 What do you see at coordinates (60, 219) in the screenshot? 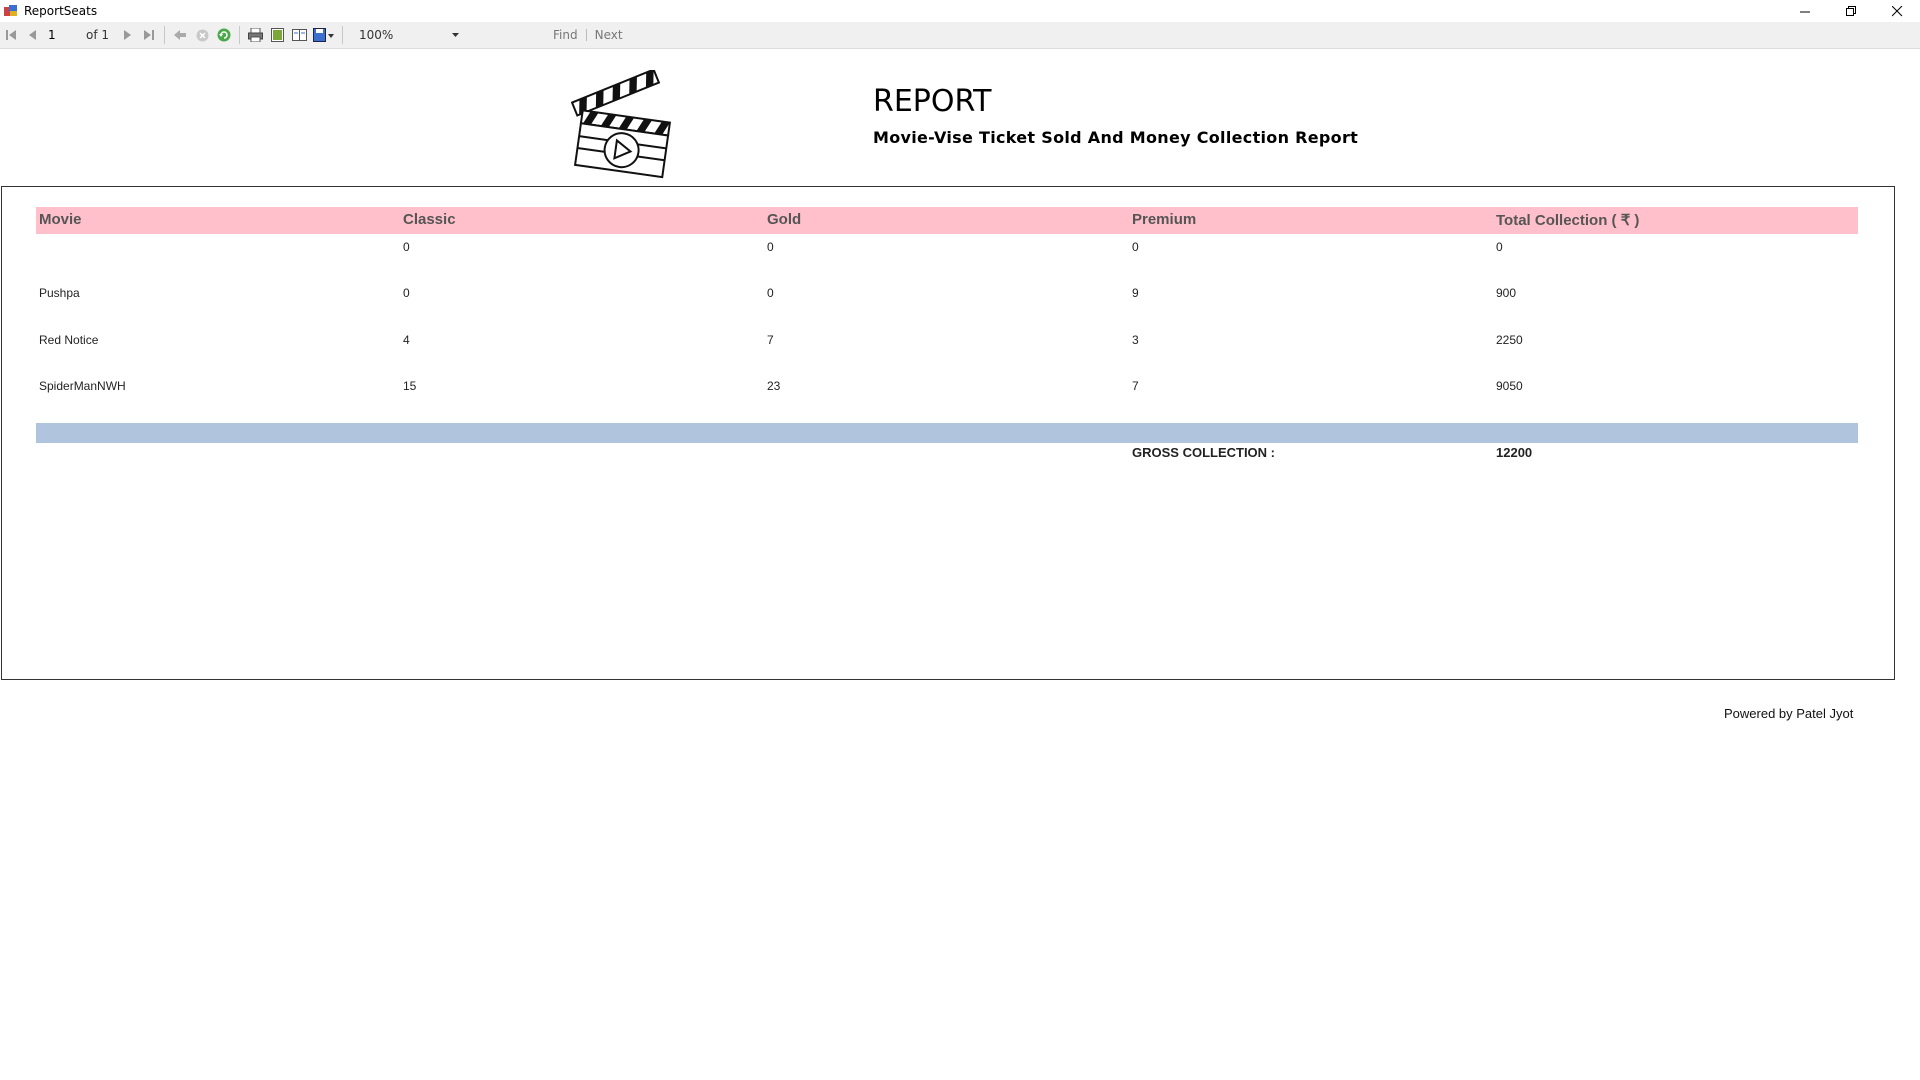
I see `column-header-movie: Movie` at bounding box center [60, 219].